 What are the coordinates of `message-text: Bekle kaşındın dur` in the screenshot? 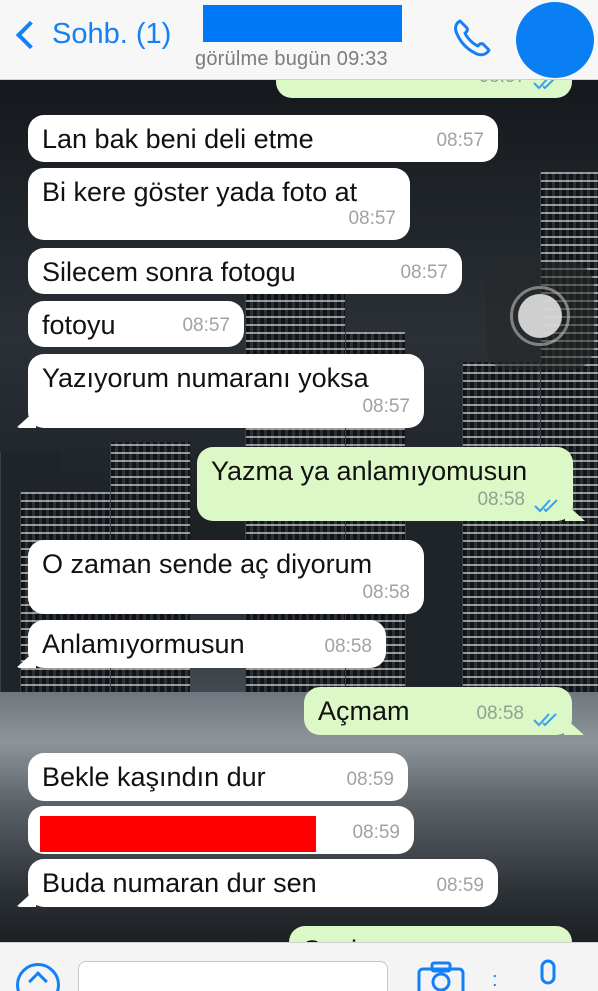 It's located at (154, 777).